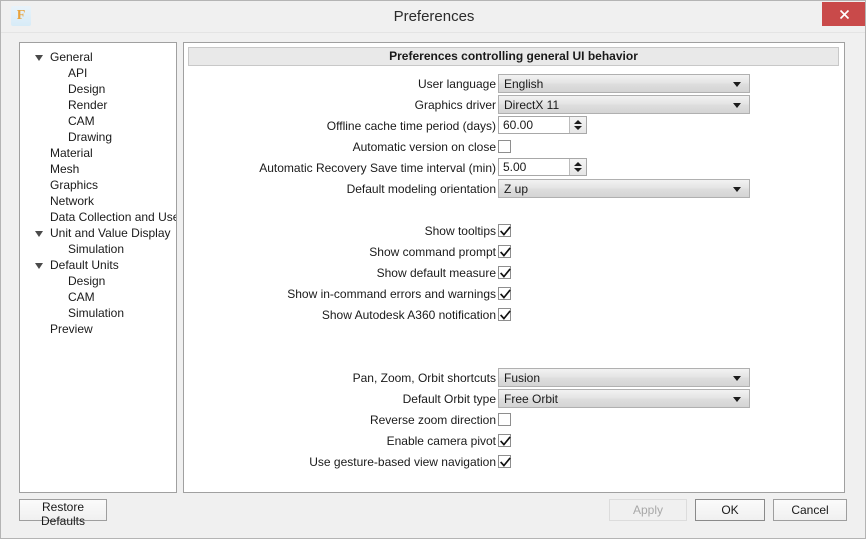 The width and height of the screenshot is (866, 539). I want to click on show-in-command-errors-and-warnings-checkbox, so click(504, 293).